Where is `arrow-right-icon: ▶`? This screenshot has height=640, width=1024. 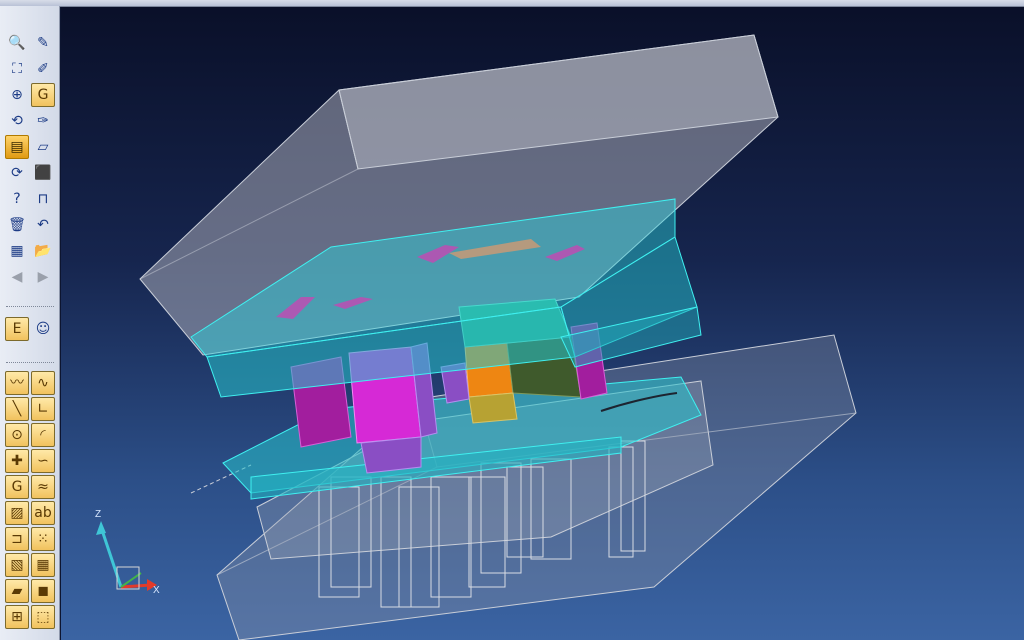 arrow-right-icon: ▶ is located at coordinates (43, 277).